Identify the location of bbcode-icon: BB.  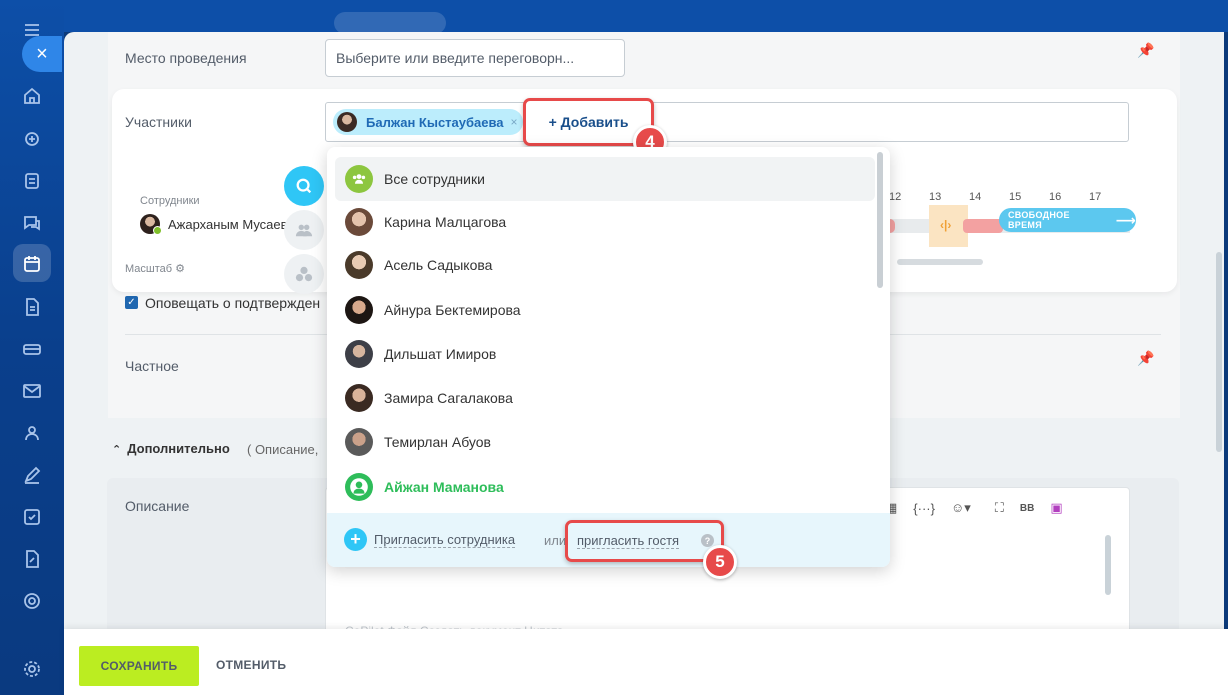
(1027, 508).